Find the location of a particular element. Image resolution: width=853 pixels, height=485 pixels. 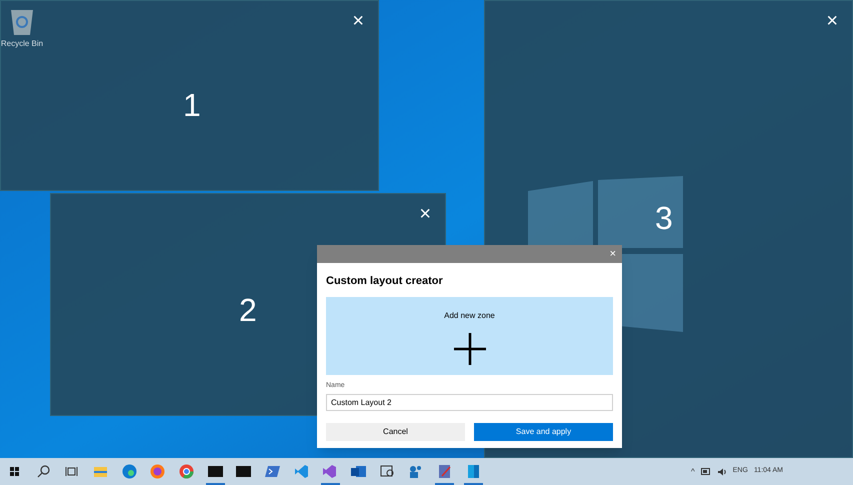

prompt-icon is located at coordinates (273, 471).